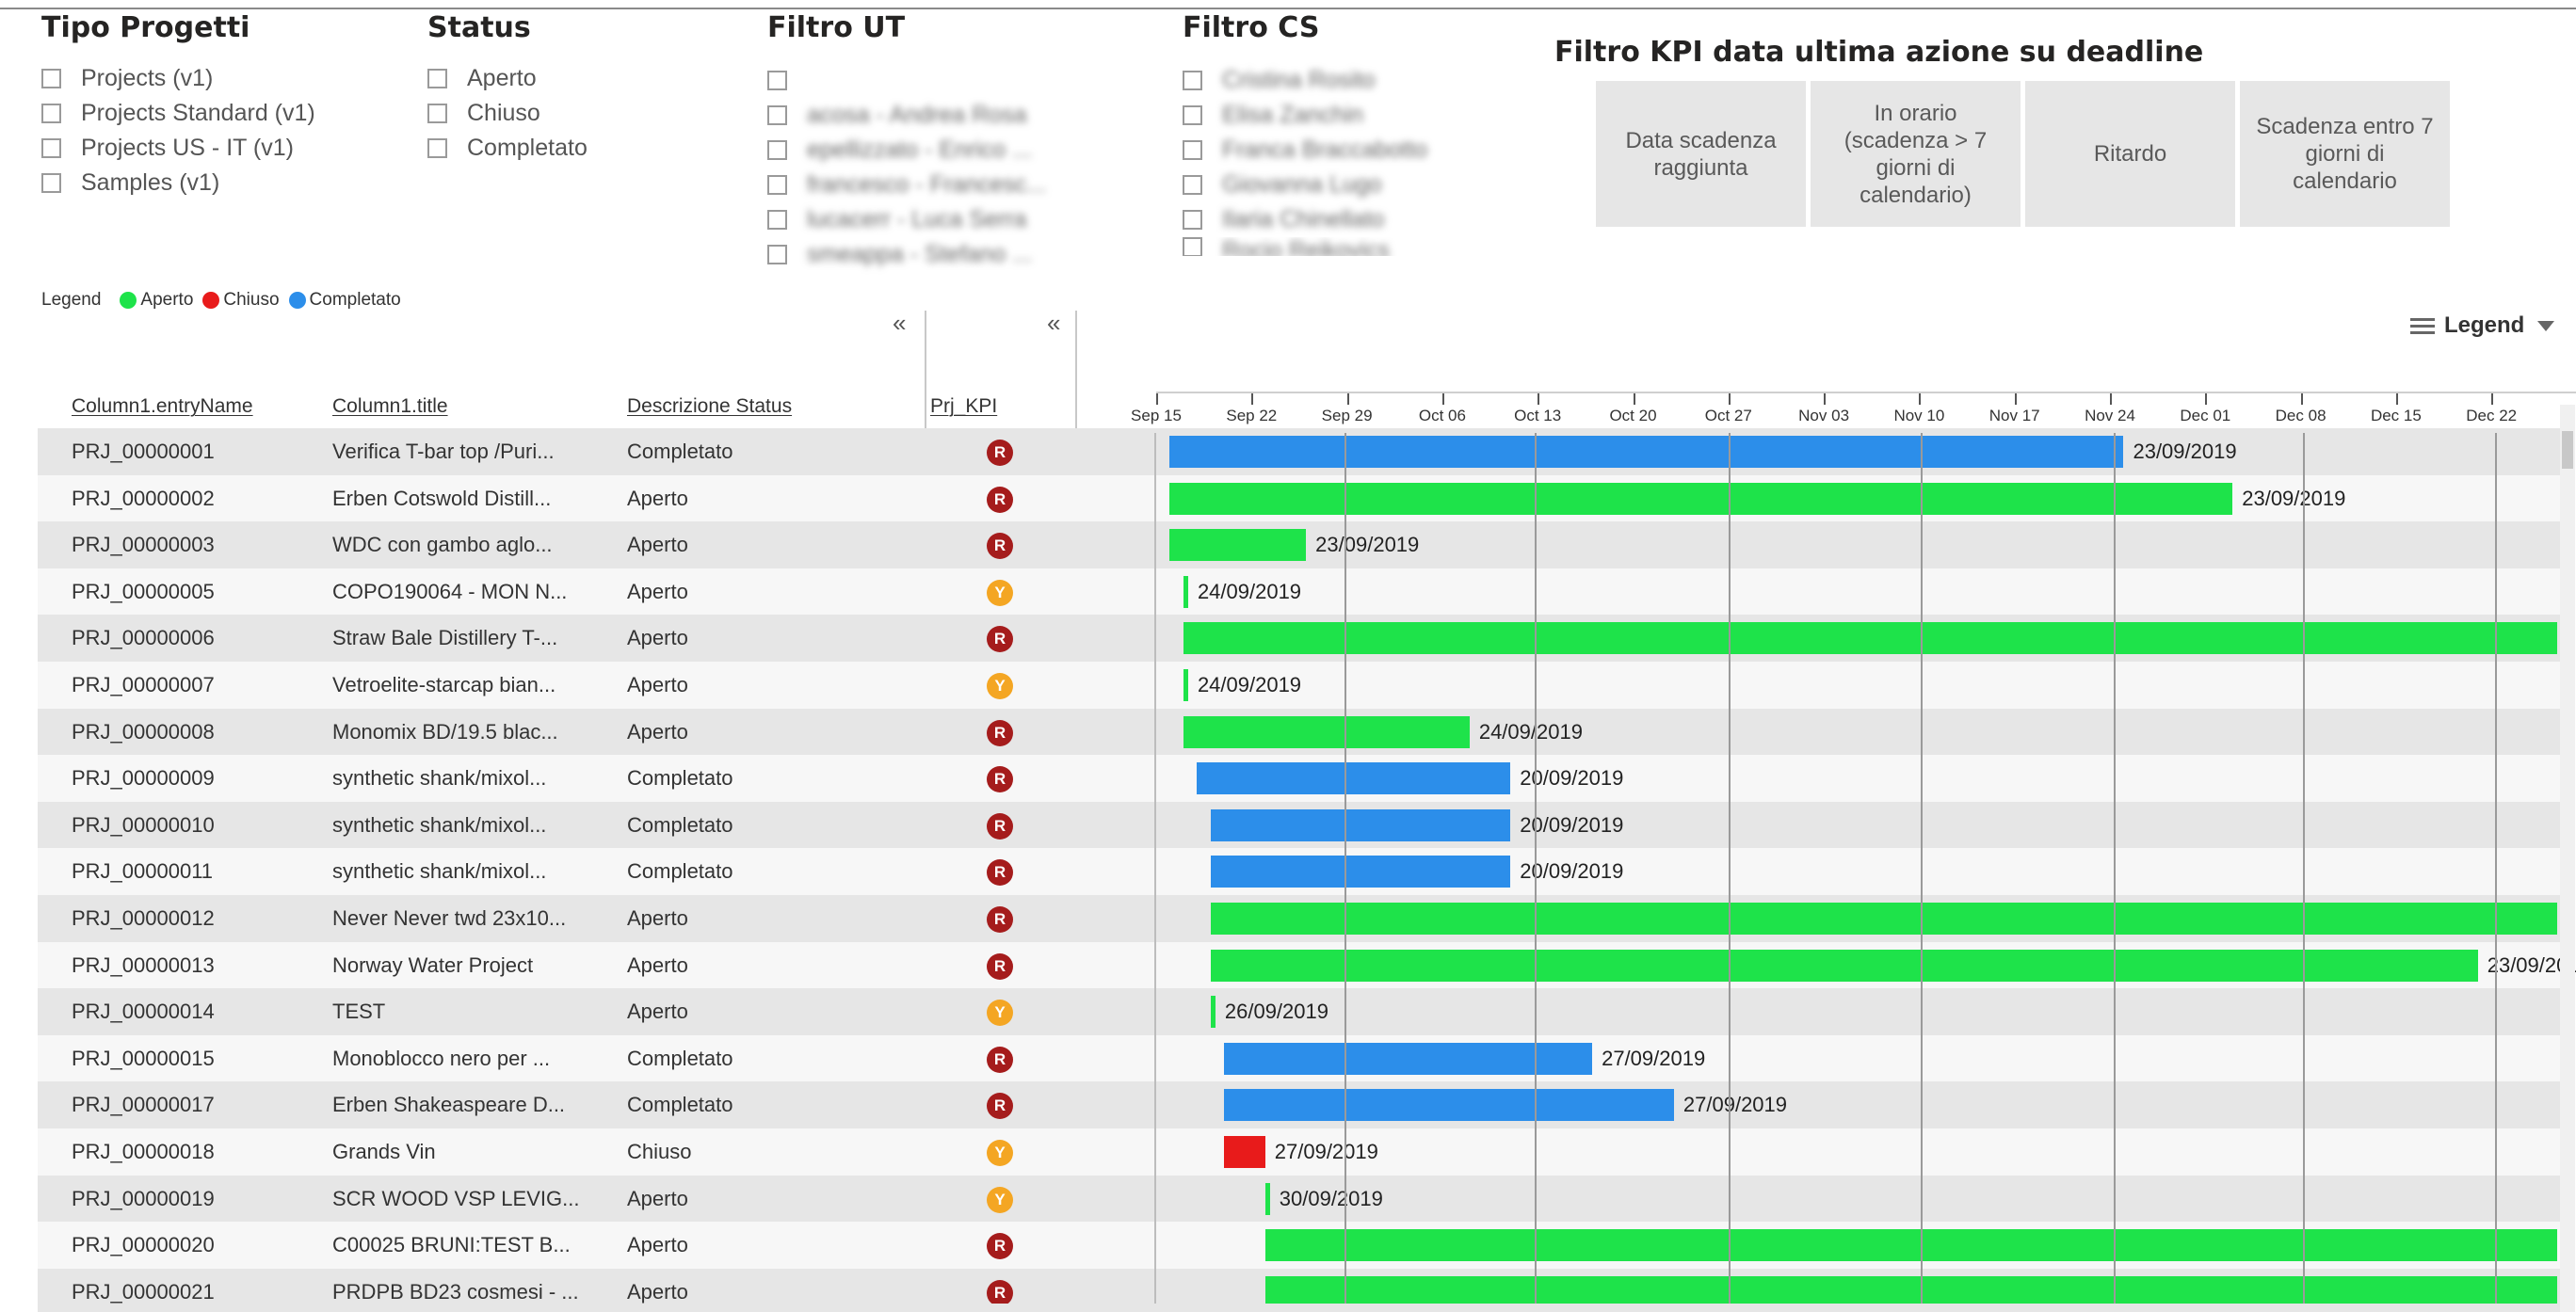  What do you see at coordinates (906, 80) in the screenshot?
I see `slicer-option` at bounding box center [906, 80].